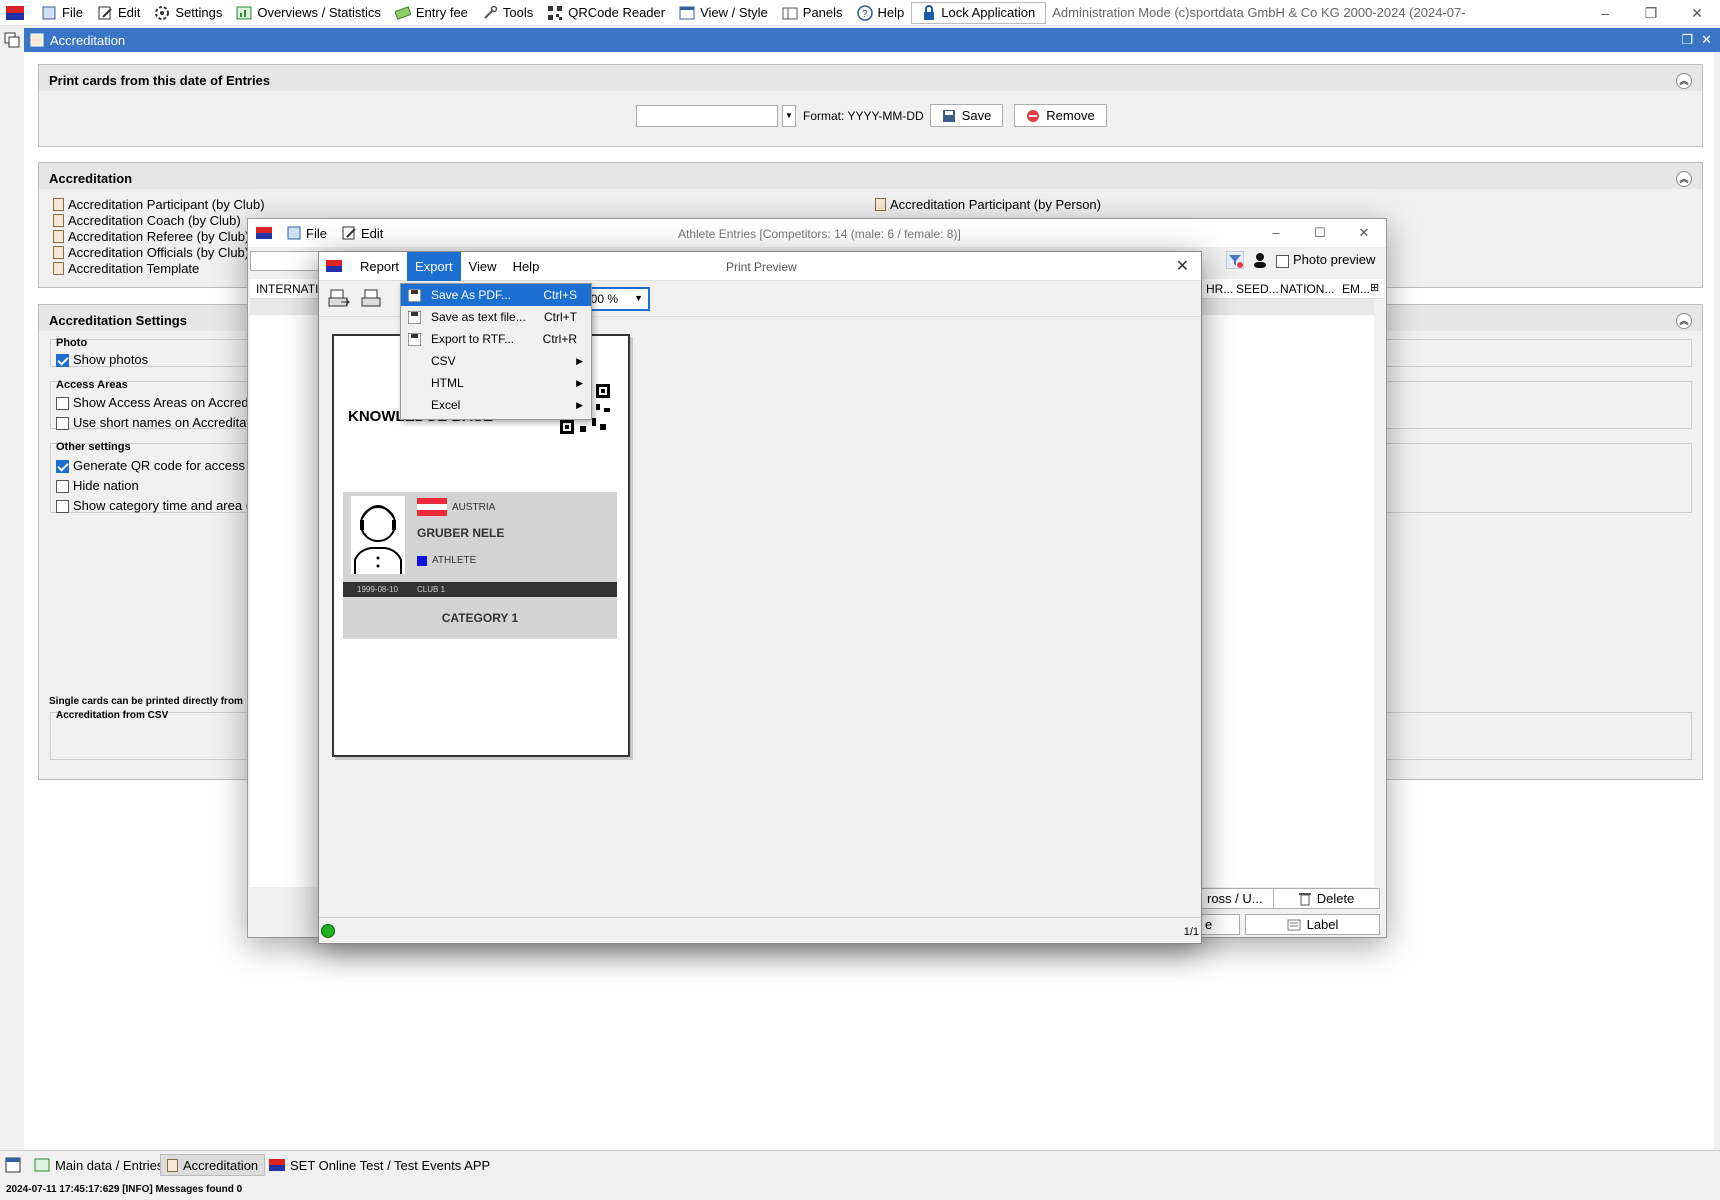  What do you see at coordinates (1651, 13) in the screenshot?
I see `restore-icon: ❐` at bounding box center [1651, 13].